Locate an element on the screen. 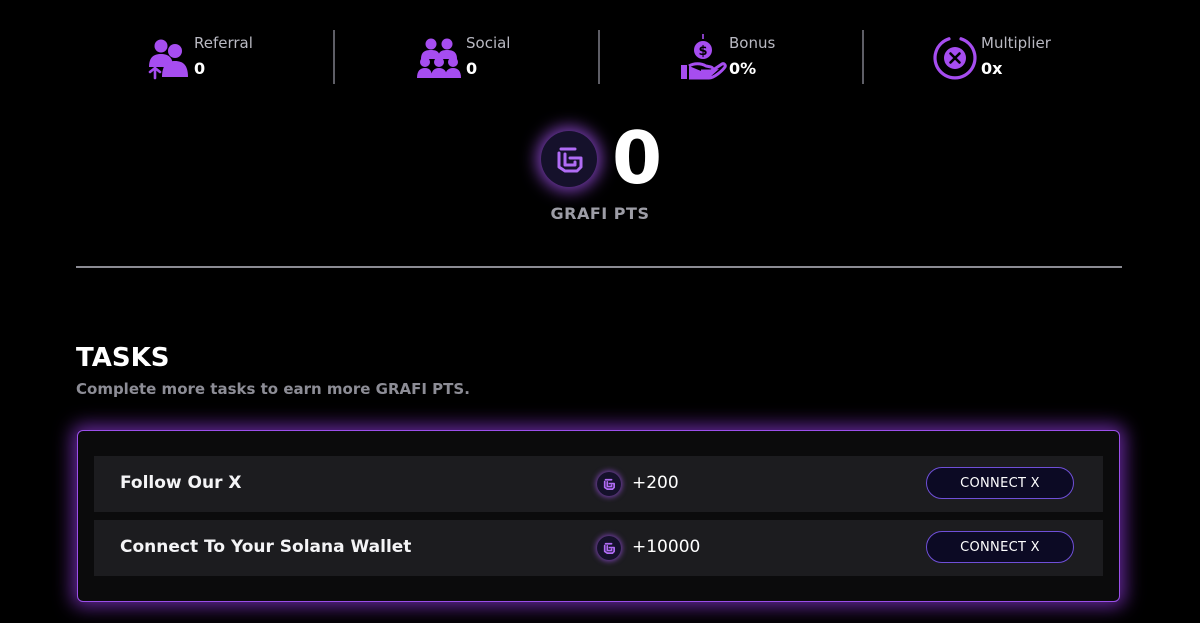 The height and width of the screenshot is (623, 1200). stat-referral-value: 0 is located at coordinates (200, 68).